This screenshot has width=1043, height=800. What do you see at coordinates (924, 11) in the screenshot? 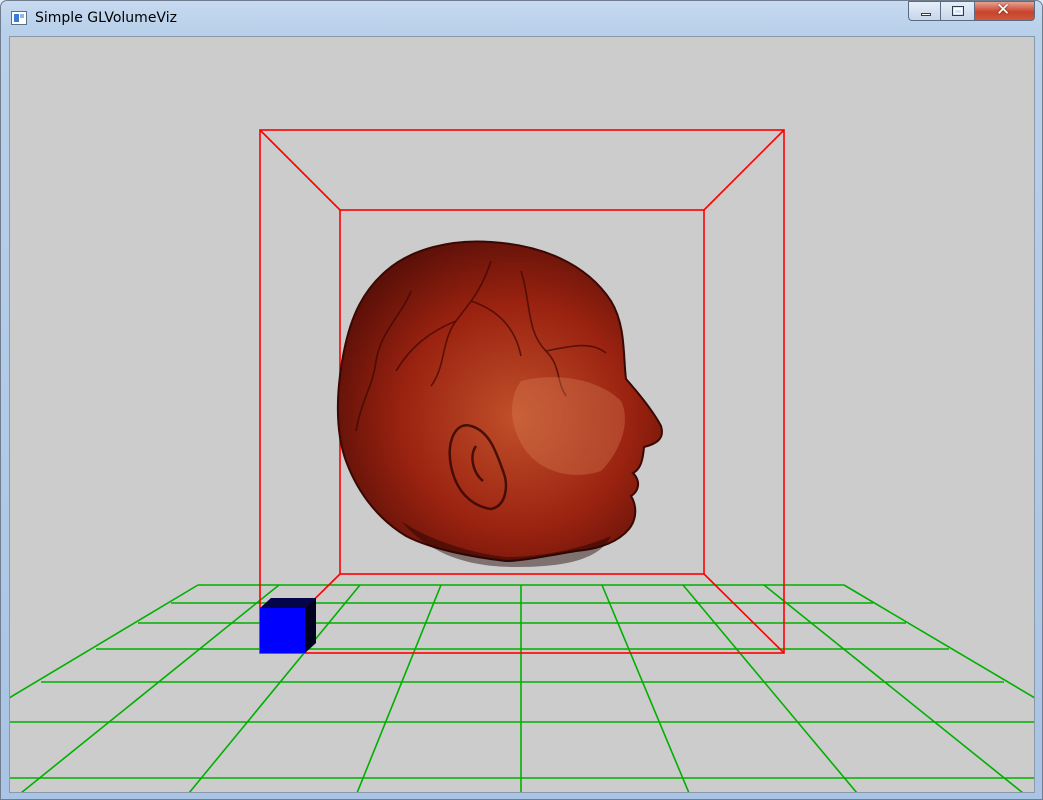
I see `minimize-button` at bounding box center [924, 11].